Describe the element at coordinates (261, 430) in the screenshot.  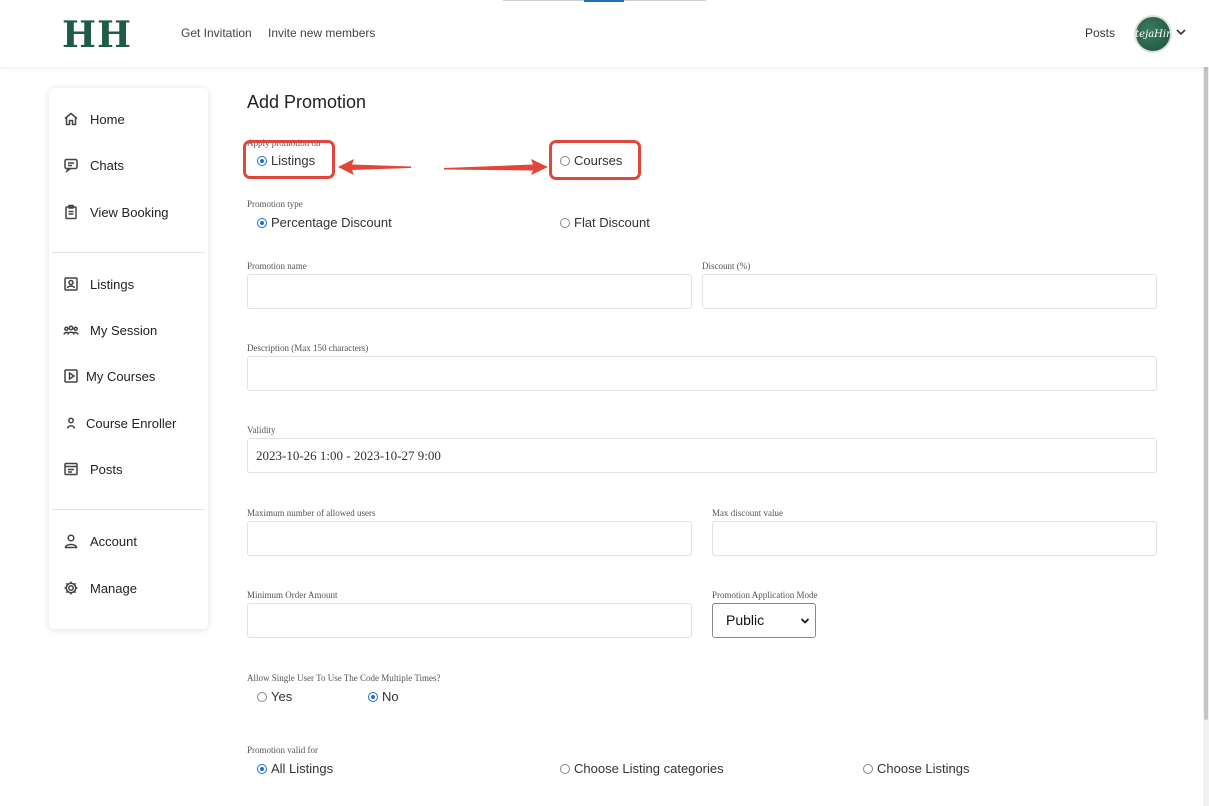
I see `validity-label: Validity` at that location.